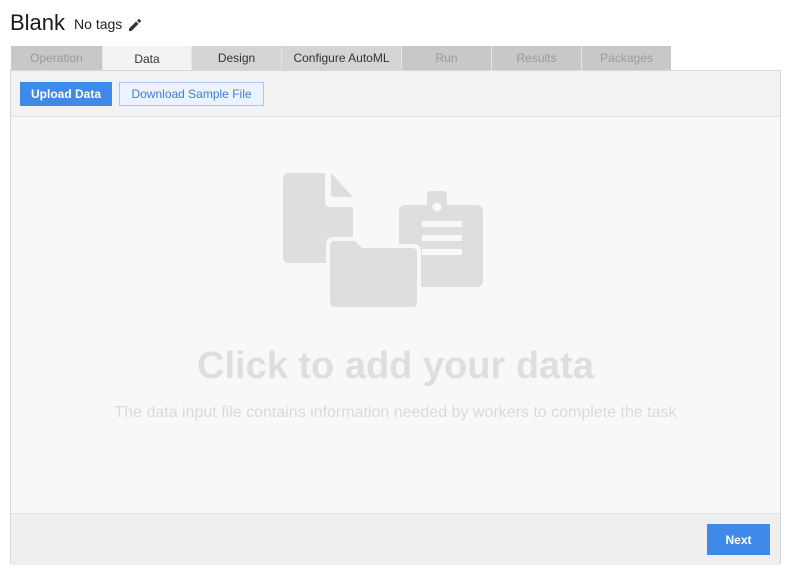 The height and width of the screenshot is (566, 790). What do you see at coordinates (237, 58) in the screenshot?
I see `tab-design: Design` at bounding box center [237, 58].